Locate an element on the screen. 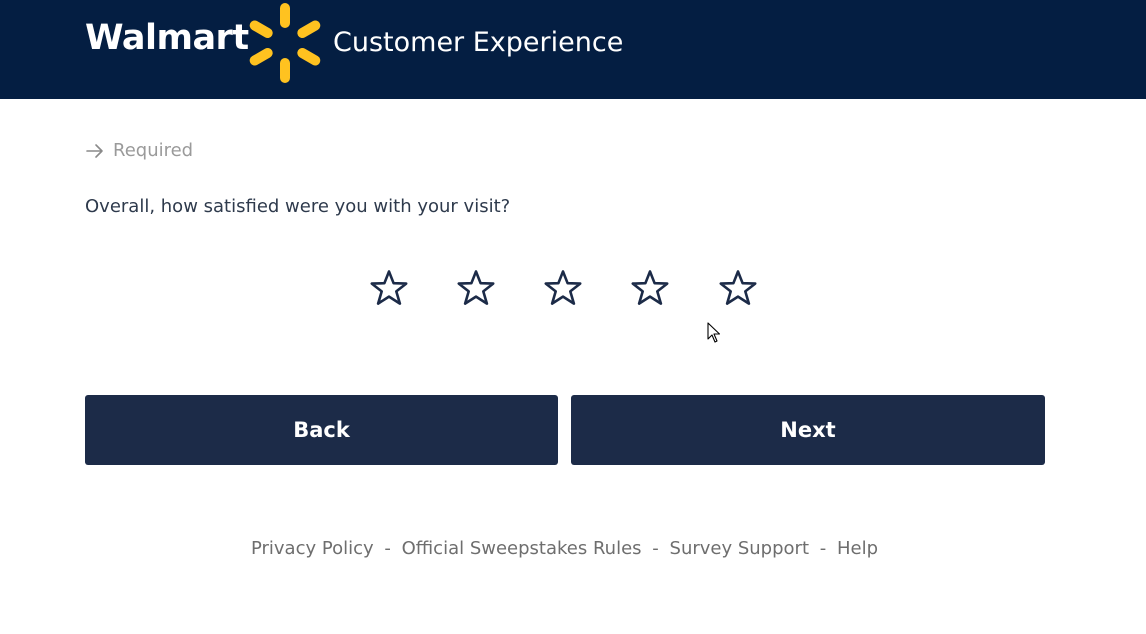 This screenshot has height=634, width=1146. header-title: Customer Experience is located at coordinates (478, 42).